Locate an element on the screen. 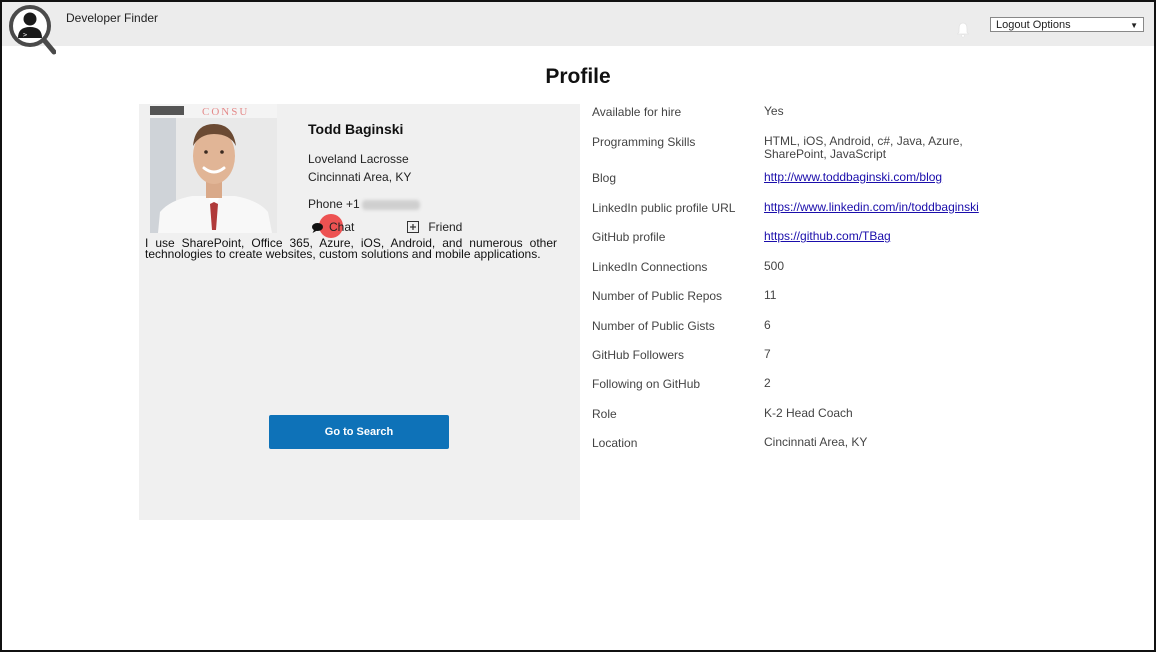  chat-button: Chat is located at coordinates (332, 226).